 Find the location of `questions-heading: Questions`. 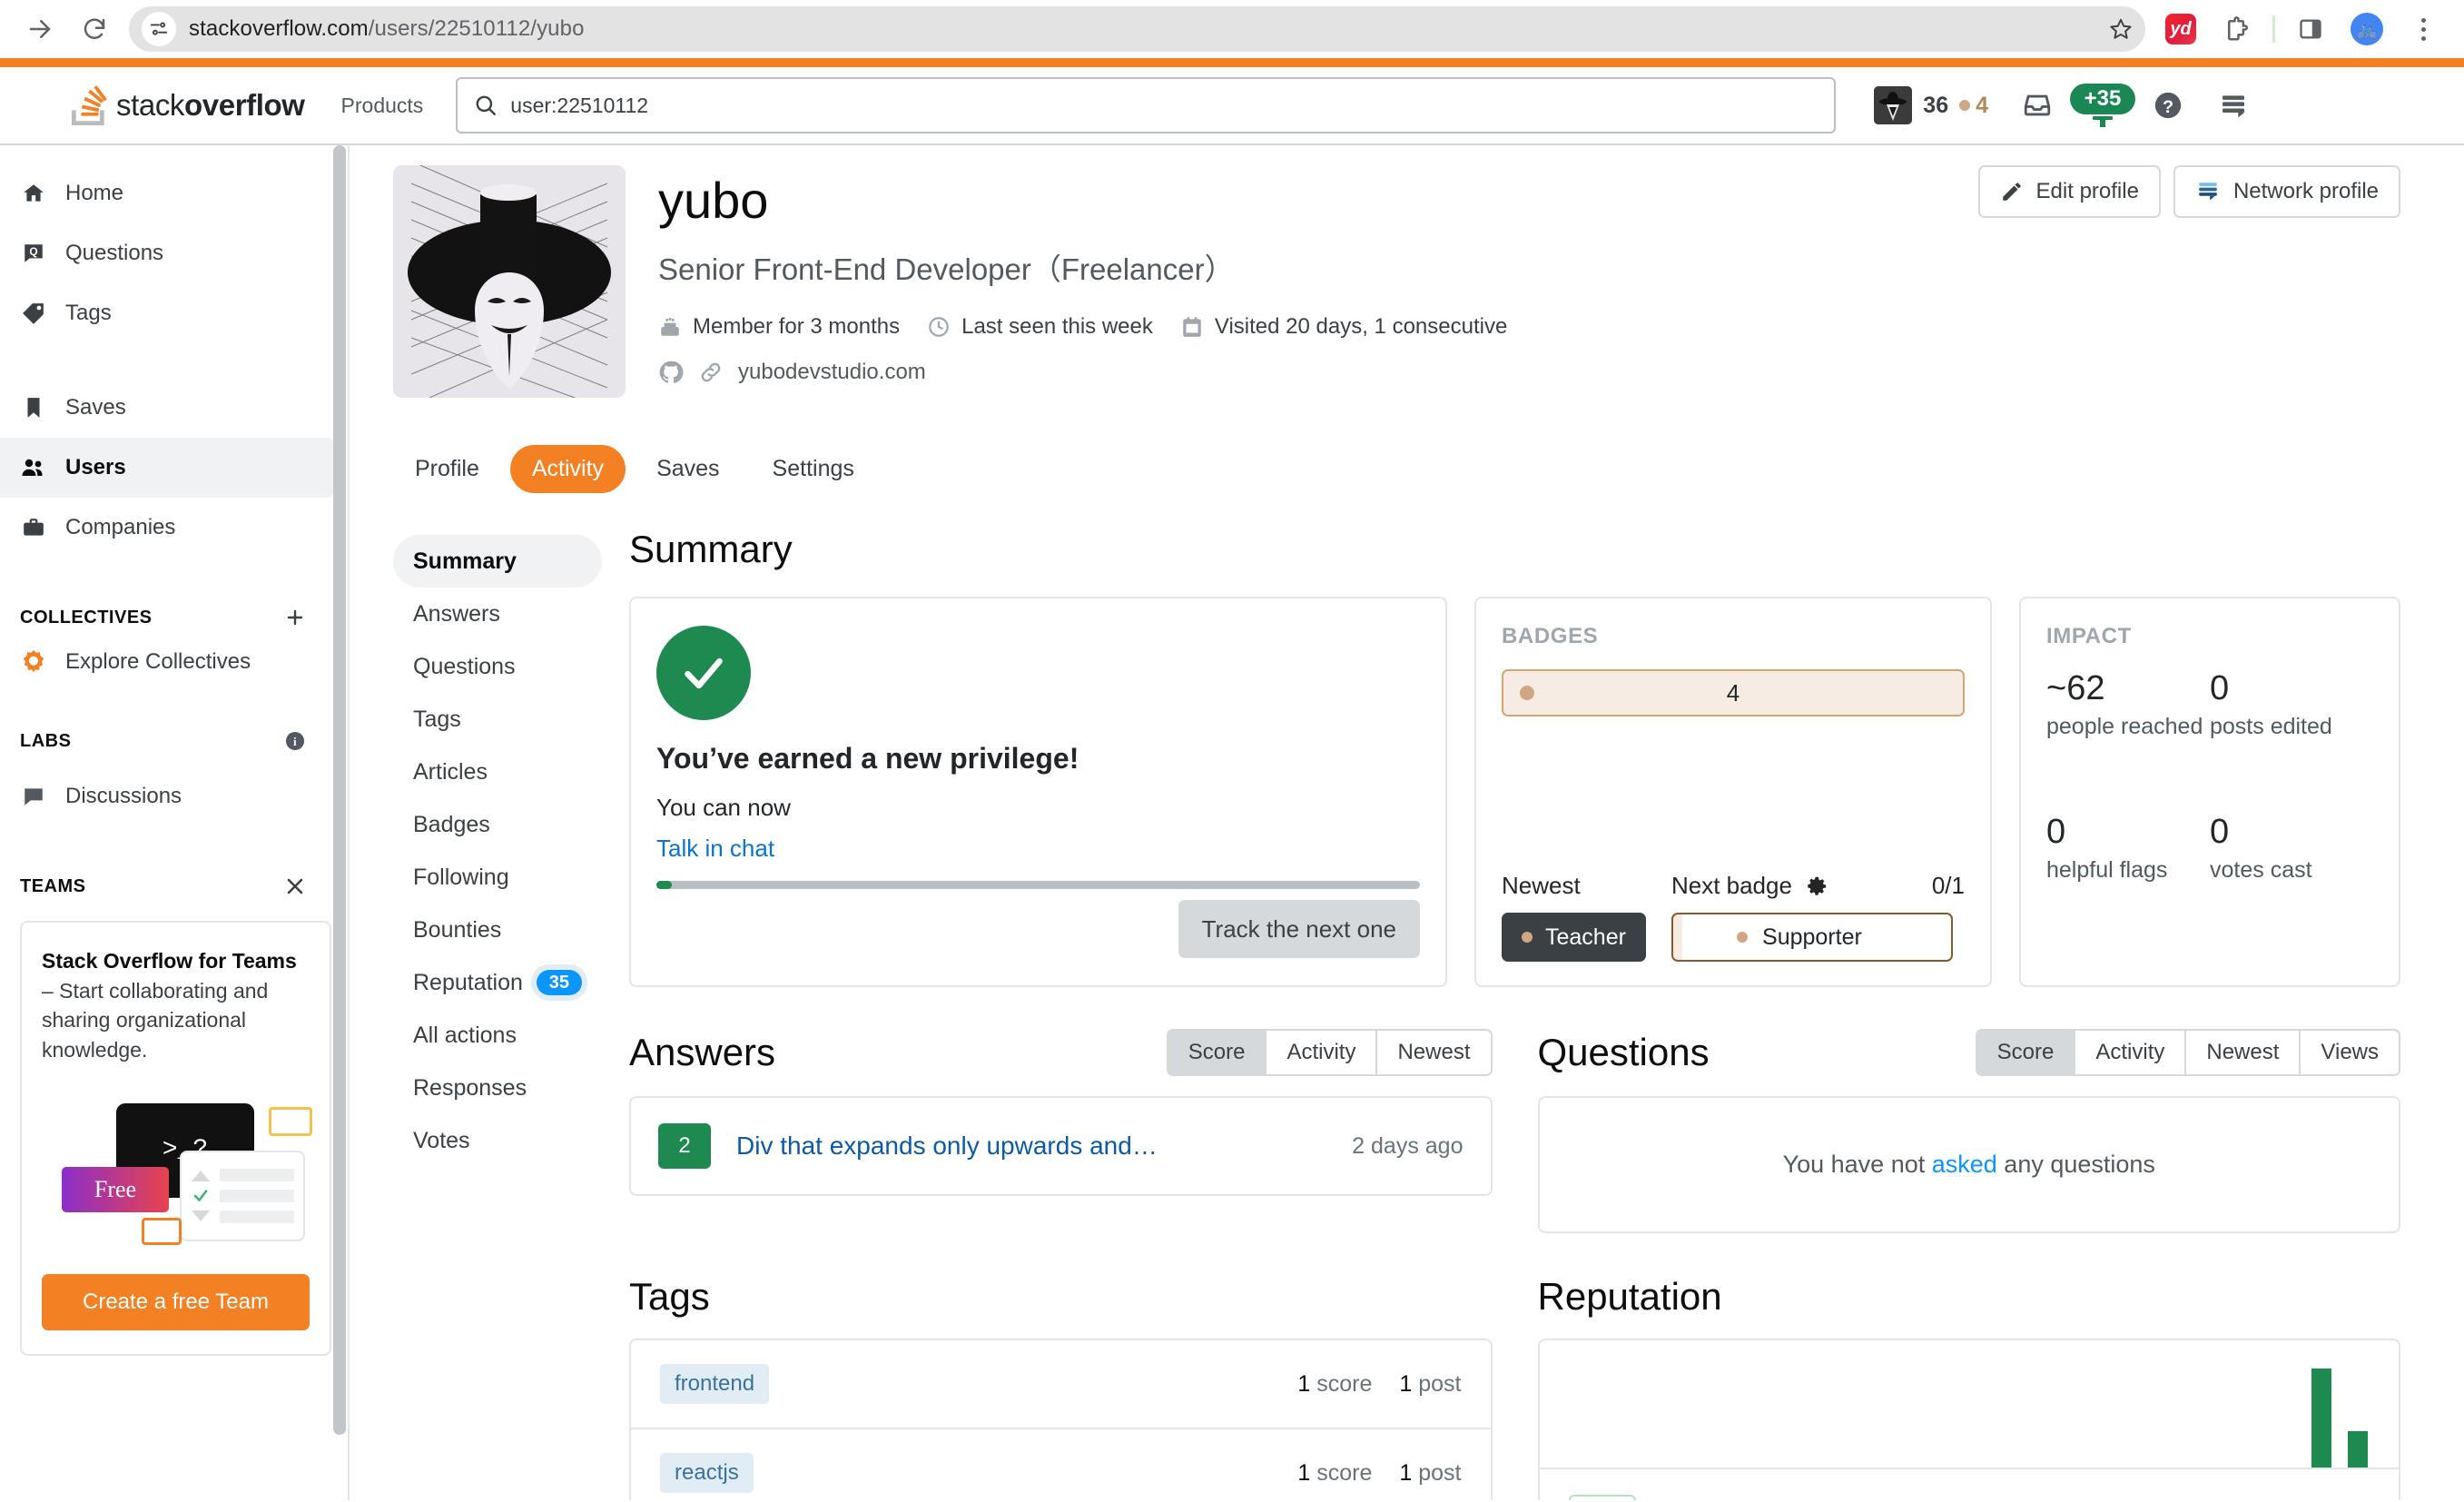

questions-heading: Questions is located at coordinates (1623, 1052).